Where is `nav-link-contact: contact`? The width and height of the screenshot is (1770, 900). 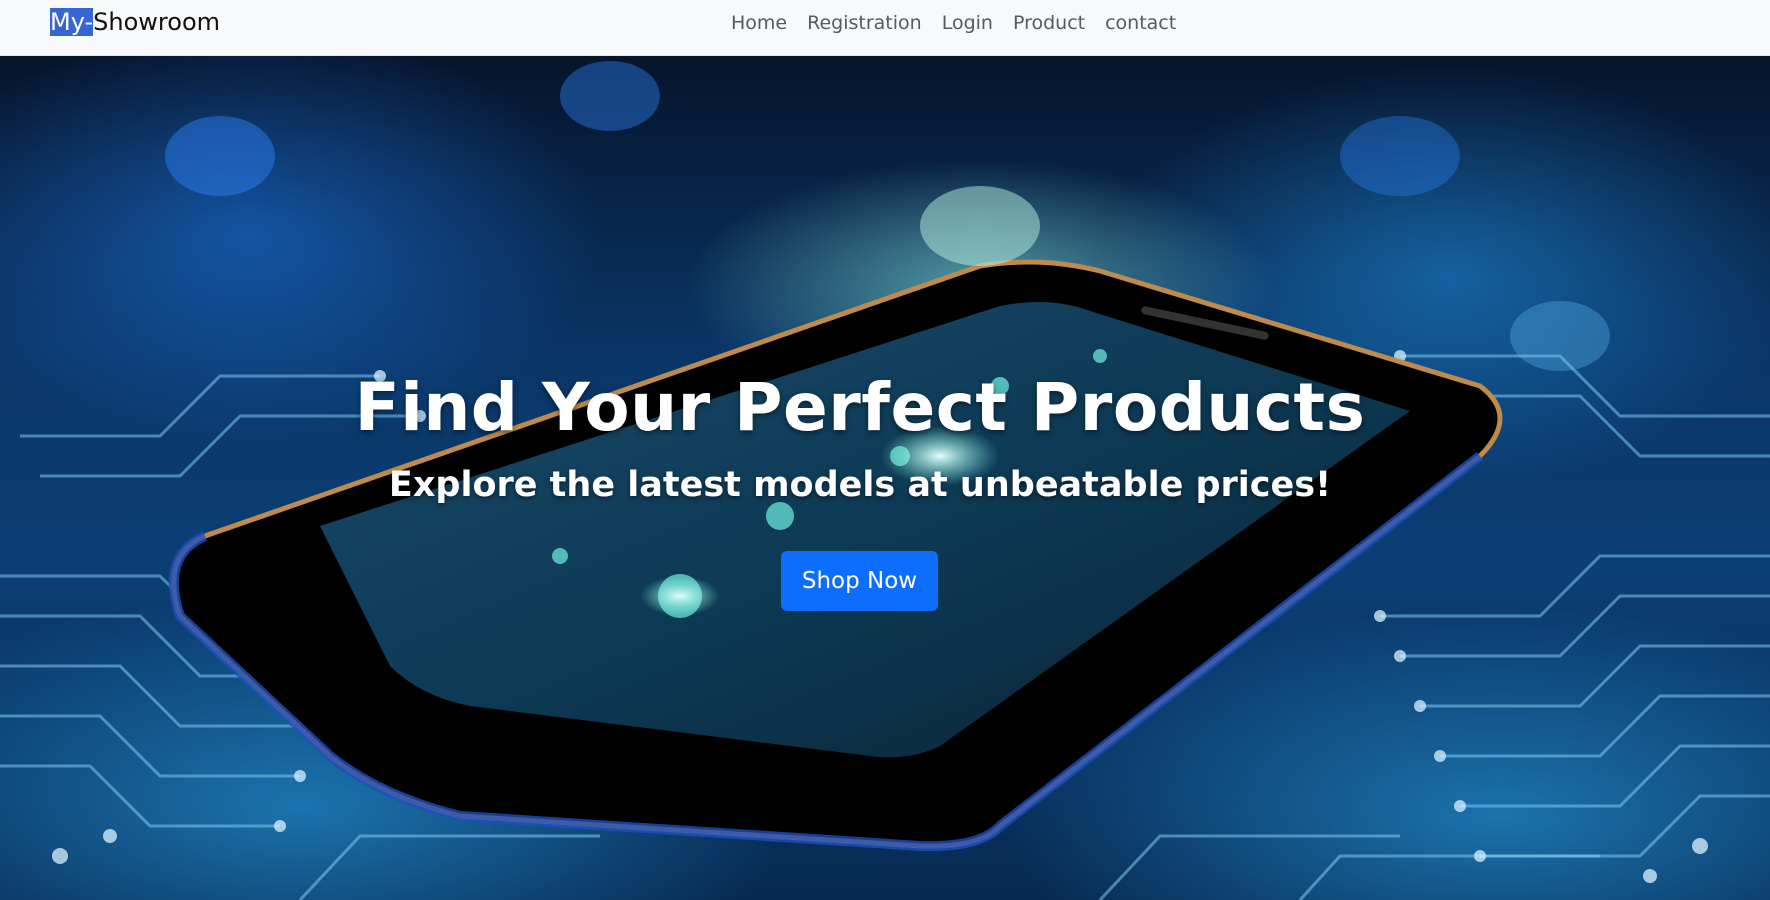
nav-link-contact: contact is located at coordinates (1140, 23).